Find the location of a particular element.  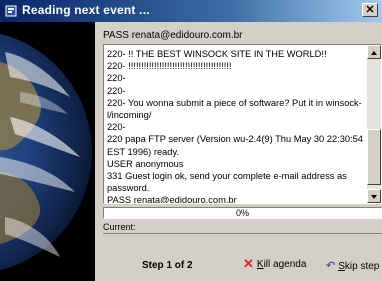

progress-label: 0% is located at coordinates (242, 213).